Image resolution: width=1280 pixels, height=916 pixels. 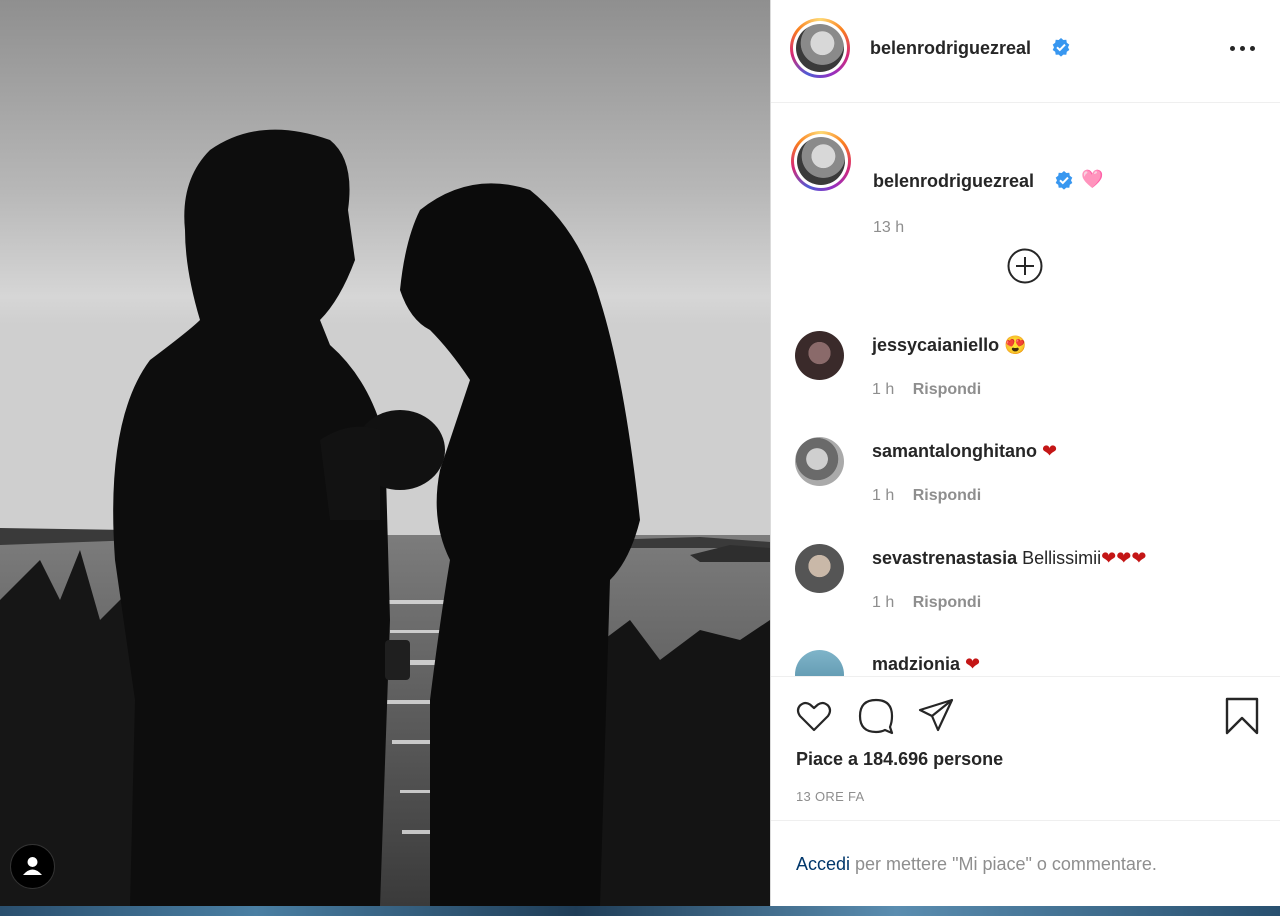 What do you see at coordinates (950, 48) in the screenshot?
I see `author-username: belenrodriguezreal` at bounding box center [950, 48].